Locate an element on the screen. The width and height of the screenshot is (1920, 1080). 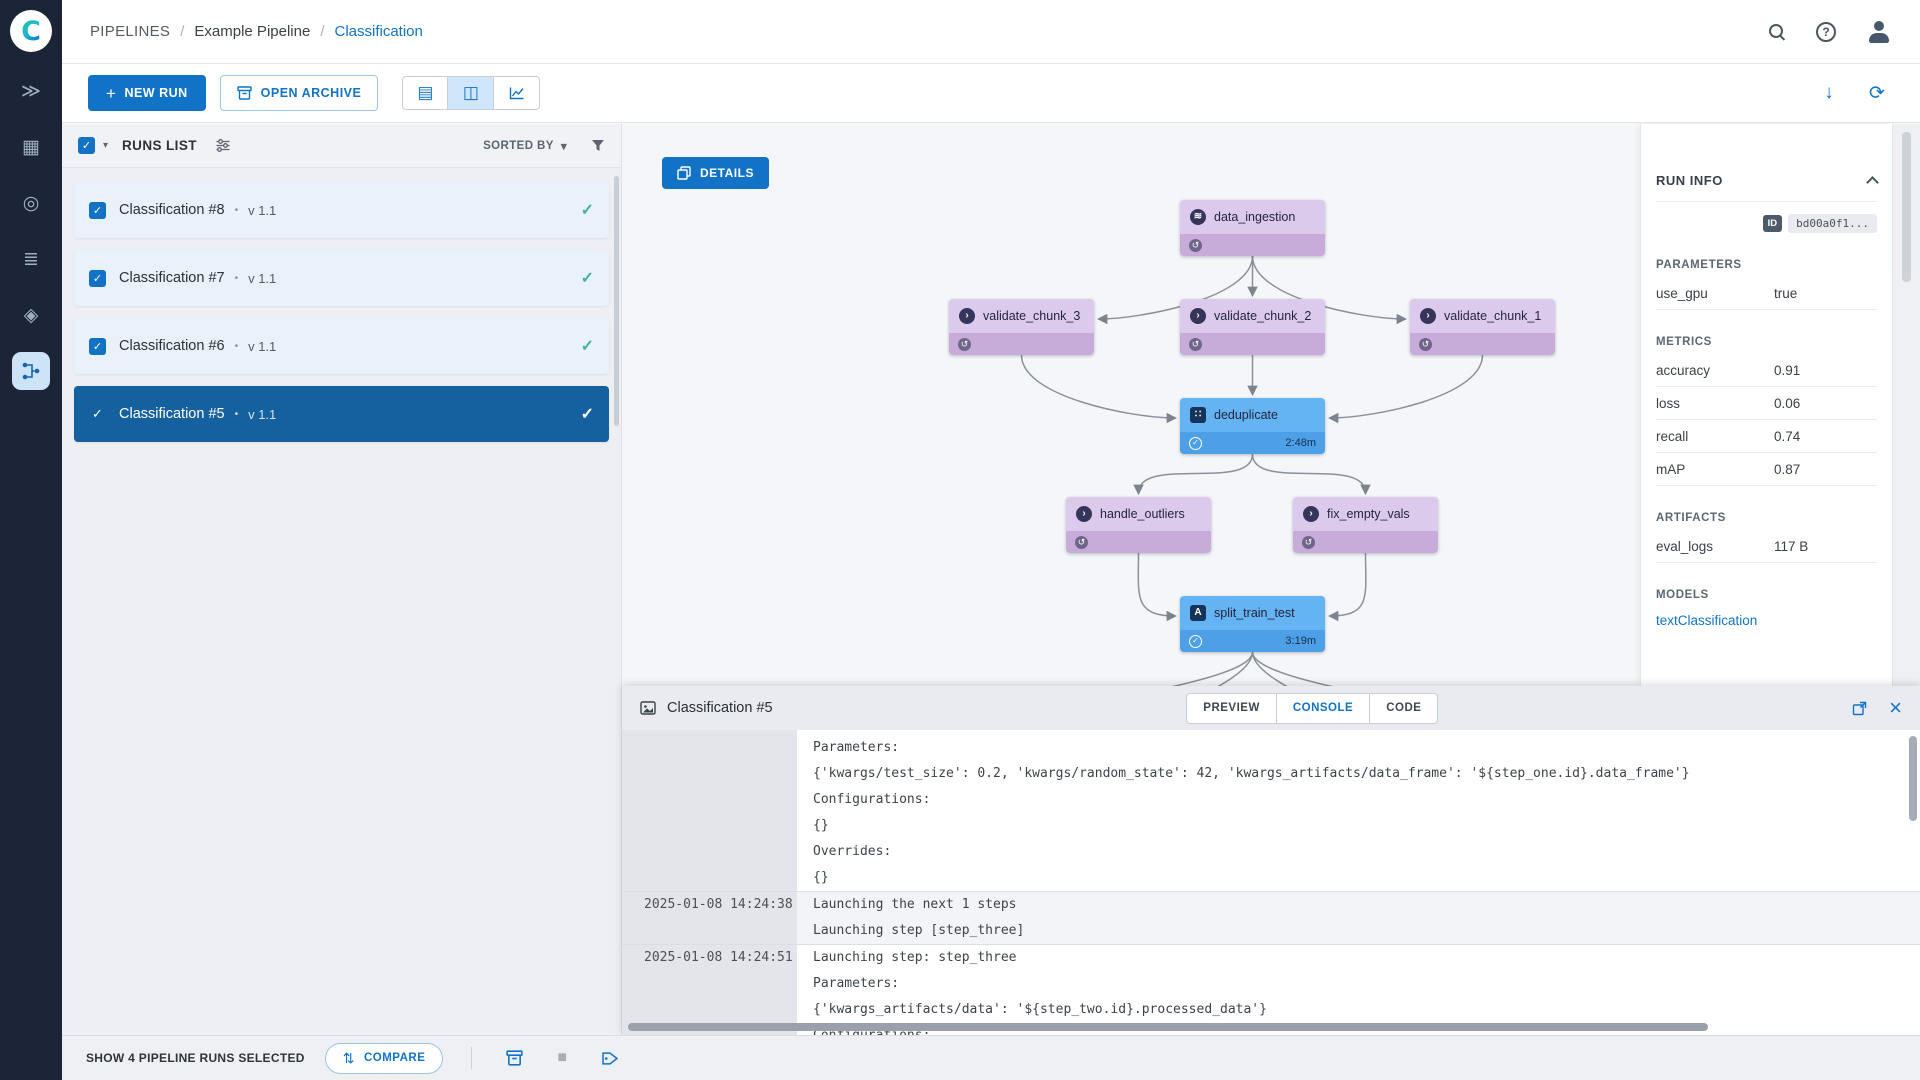
main-scrollbar-thumb is located at coordinates (1906, 207).